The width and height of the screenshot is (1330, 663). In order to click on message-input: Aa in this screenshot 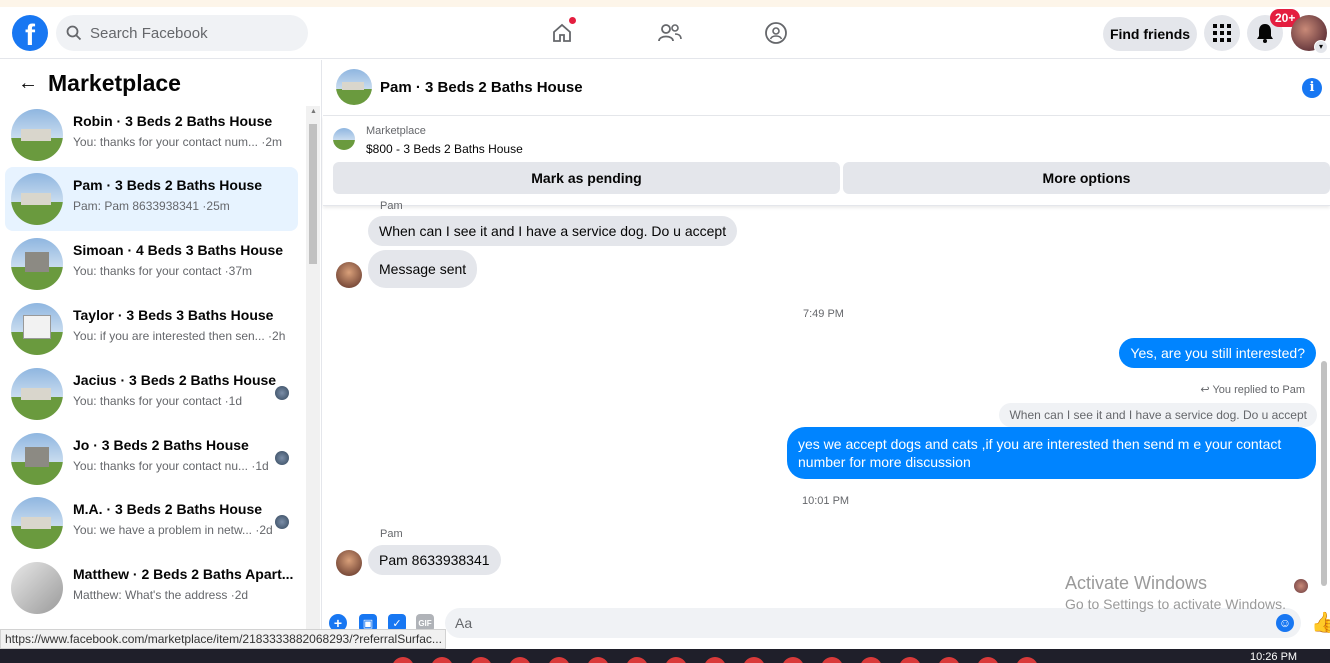, I will do `click(873, 623)`.